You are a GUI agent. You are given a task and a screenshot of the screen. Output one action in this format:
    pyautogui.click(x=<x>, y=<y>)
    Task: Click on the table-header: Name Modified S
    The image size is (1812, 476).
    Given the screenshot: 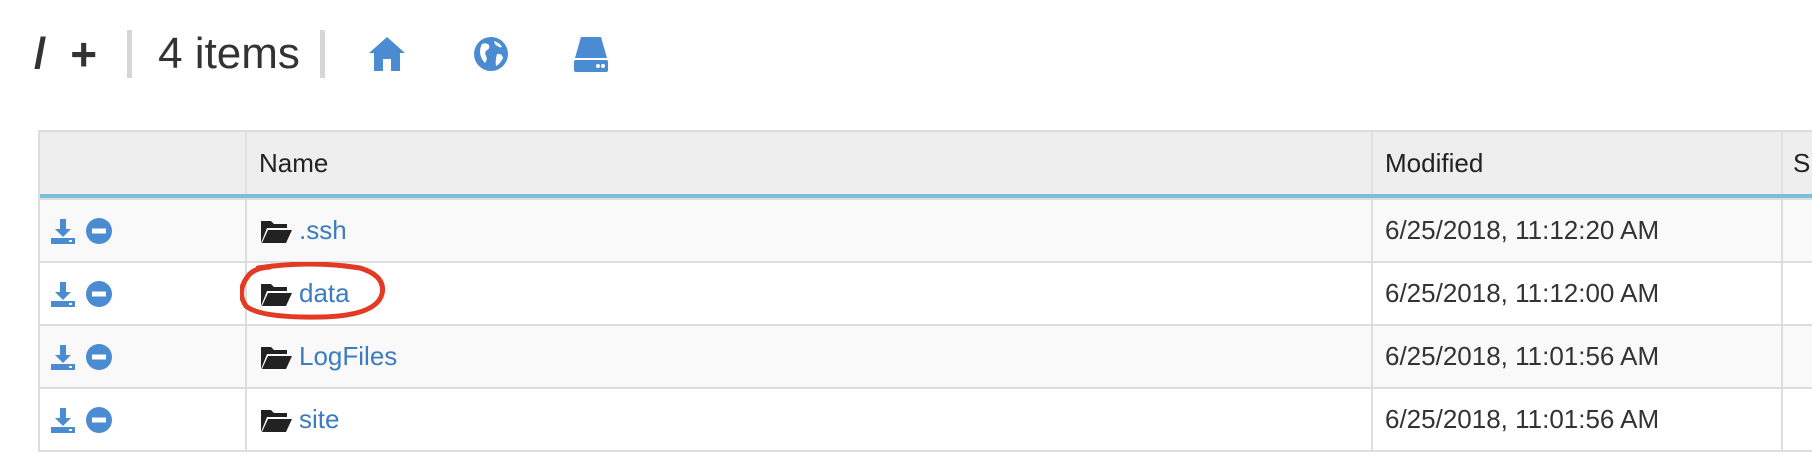 What is the action you would take?
    pyautogui.click(x=926, y=165)
    